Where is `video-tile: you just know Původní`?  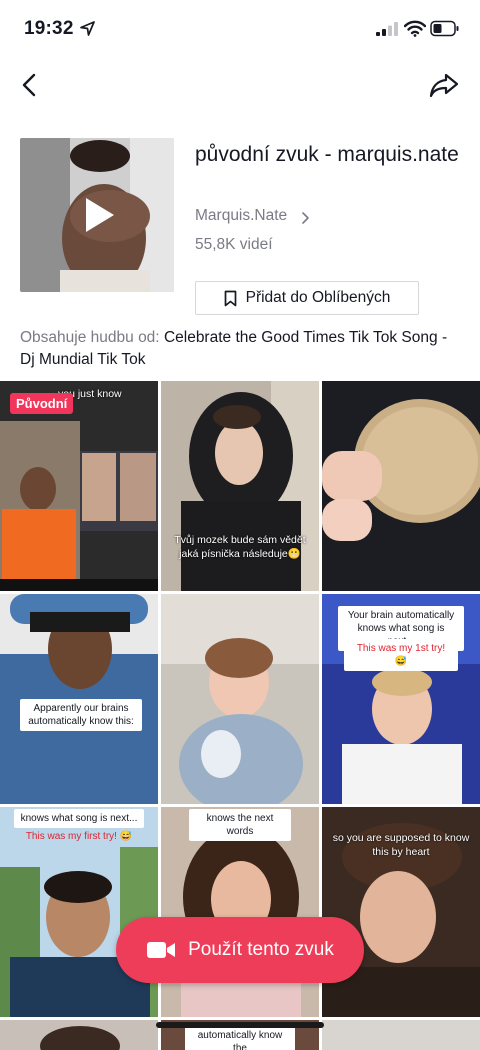
video-tile: you just know Původní is located at coordinates (79, 486).